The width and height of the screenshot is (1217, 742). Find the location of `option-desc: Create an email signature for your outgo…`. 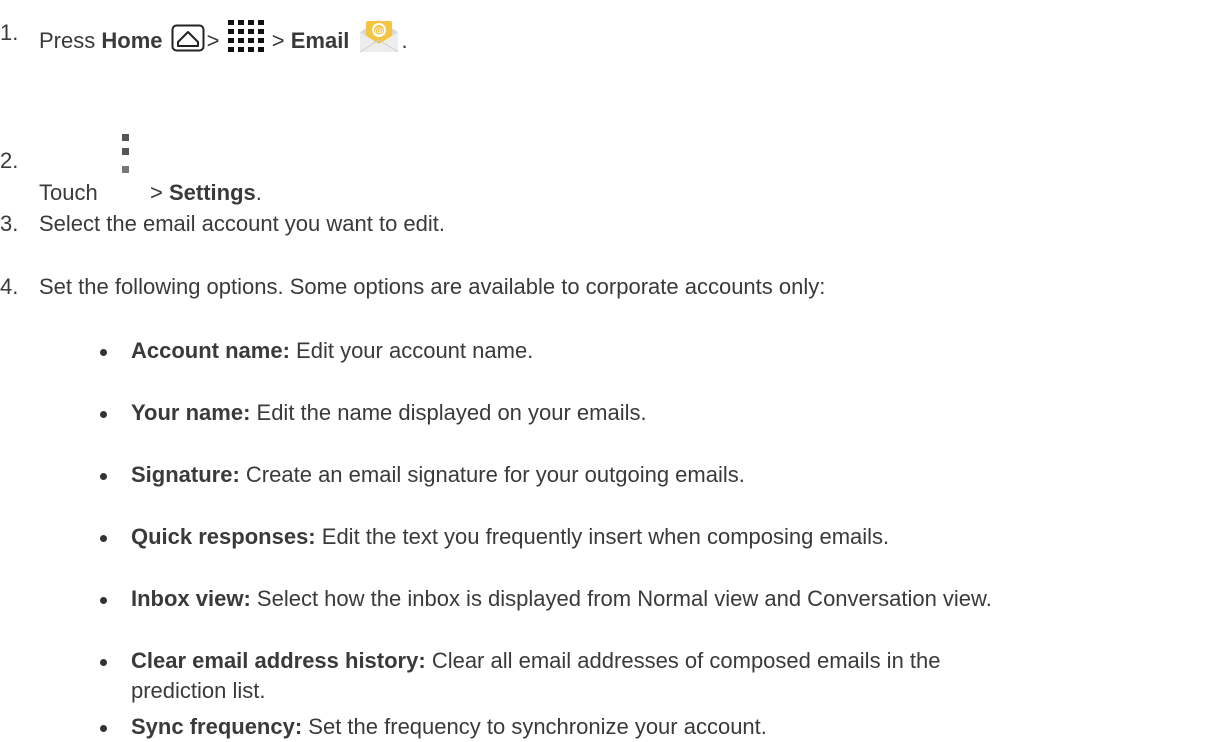

option-desc: Create an email signature for your outgo… is located at coordinates (495, 474).